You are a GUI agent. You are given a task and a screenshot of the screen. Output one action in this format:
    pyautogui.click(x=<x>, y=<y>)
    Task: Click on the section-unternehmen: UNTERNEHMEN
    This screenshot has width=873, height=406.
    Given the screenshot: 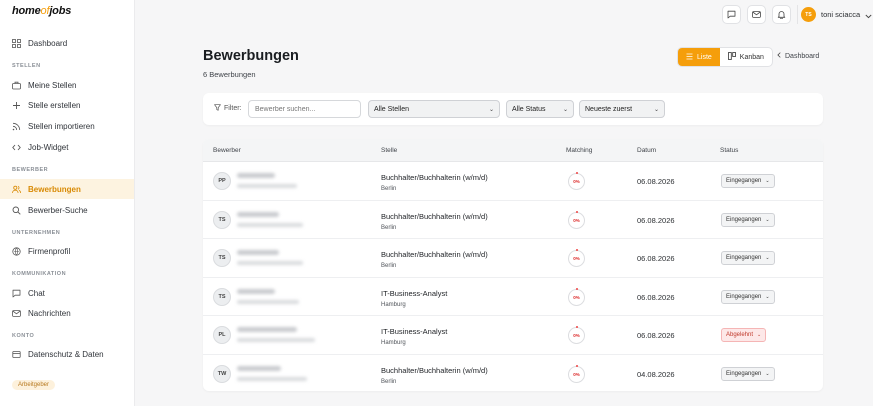 What is the action you would take?
    pyautogui.click(x=36, y=233)
    